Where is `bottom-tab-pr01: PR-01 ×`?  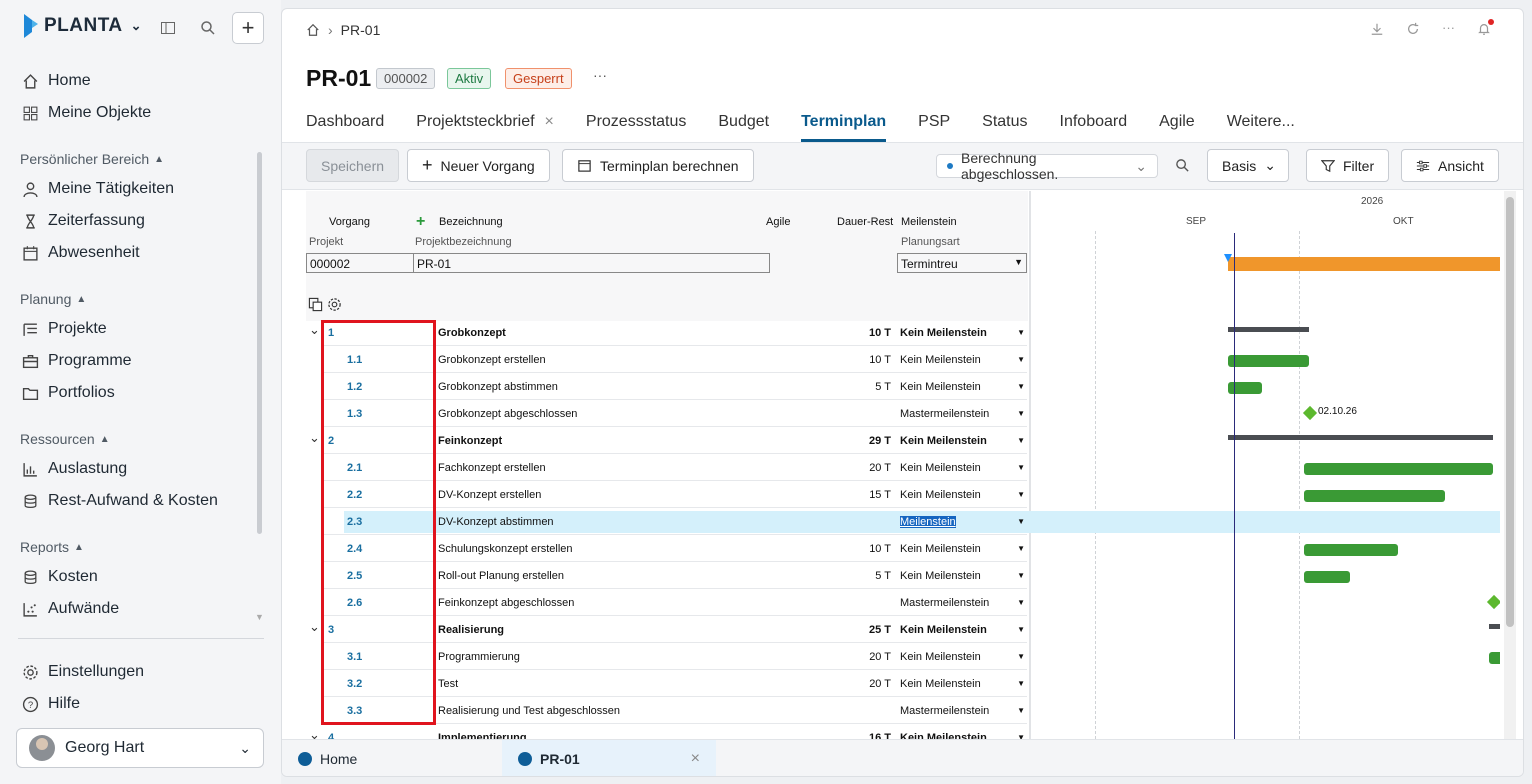 bottom-tab-pr01: PR-01 × is located at coordinates (609, 758).